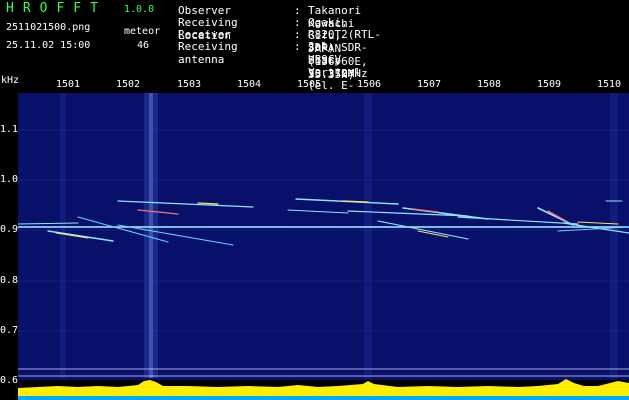 The height and width of the screenshot is (400, 629). What do you see at coordinates (48, 45) in the screenshot?
I see `capture-date-time: 25.11.02 15:00` at bounding box center [48, 45].